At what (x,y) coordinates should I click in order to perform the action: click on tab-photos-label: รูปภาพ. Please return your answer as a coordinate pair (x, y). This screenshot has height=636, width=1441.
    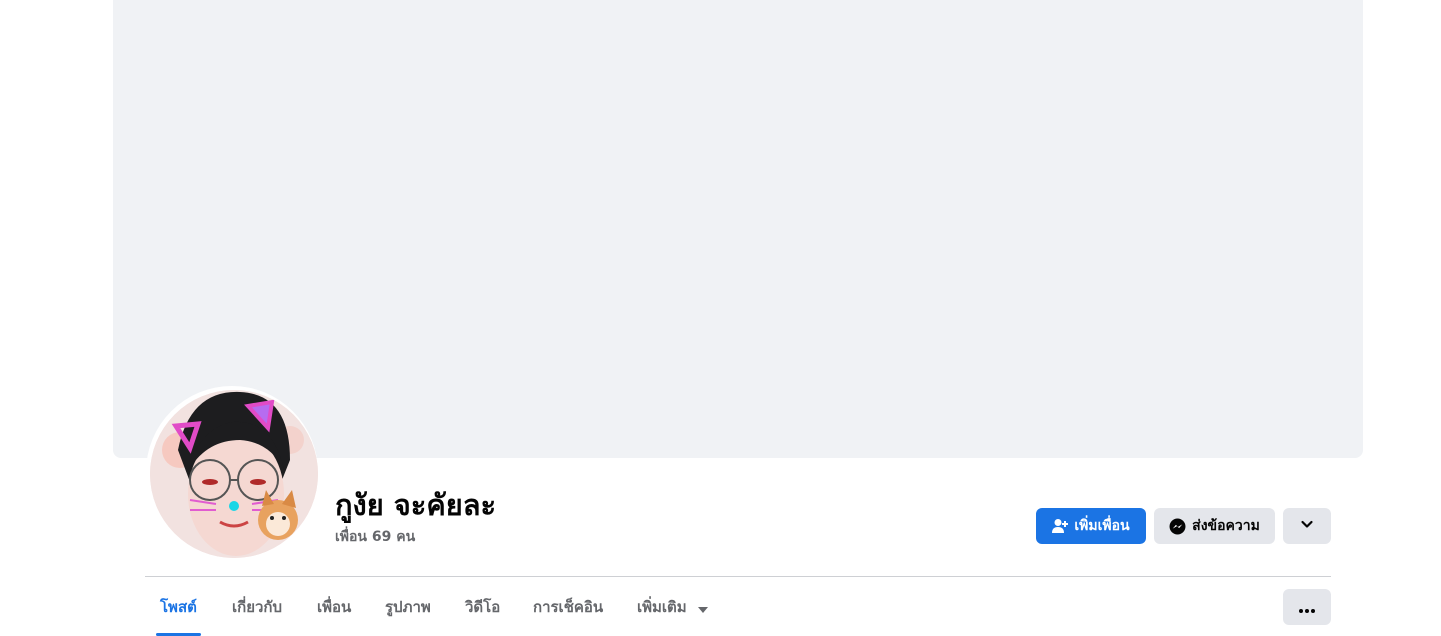
    Looking at the image, I should click on (408, 607).